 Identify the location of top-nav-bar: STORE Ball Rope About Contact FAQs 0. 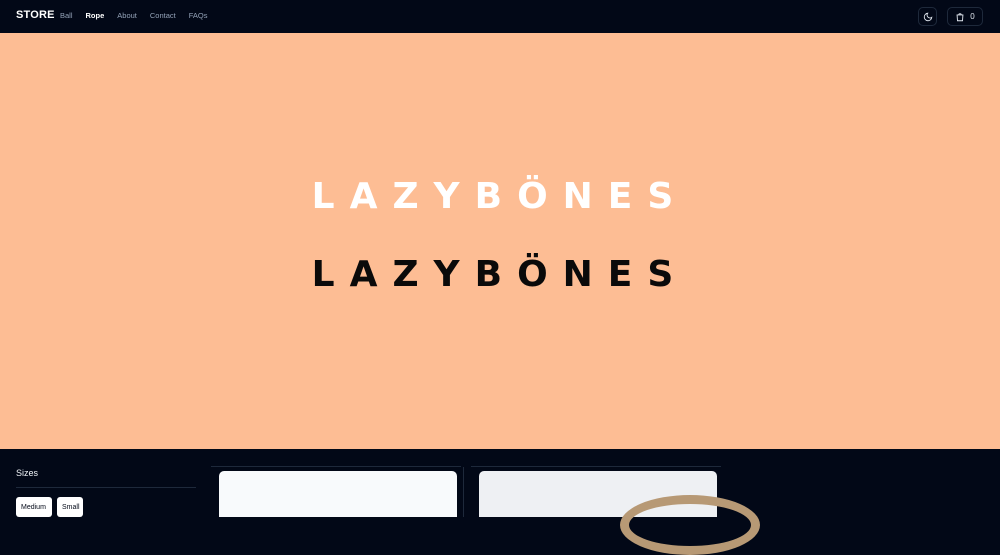
(500, 16).